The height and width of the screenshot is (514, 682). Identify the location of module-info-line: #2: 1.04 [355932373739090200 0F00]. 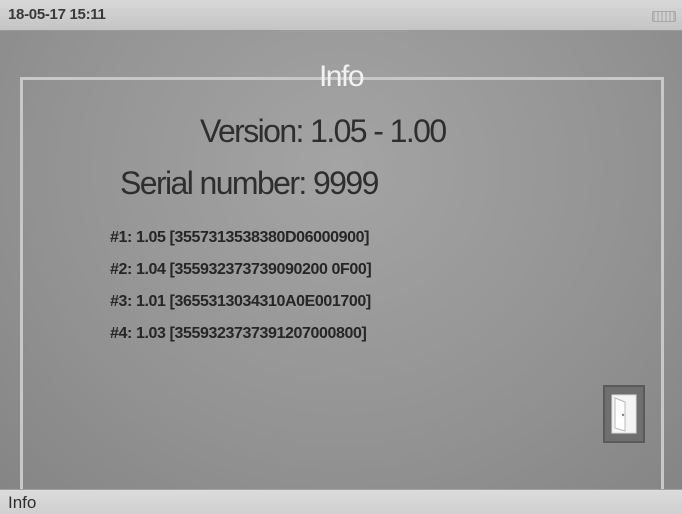
(241, 269).